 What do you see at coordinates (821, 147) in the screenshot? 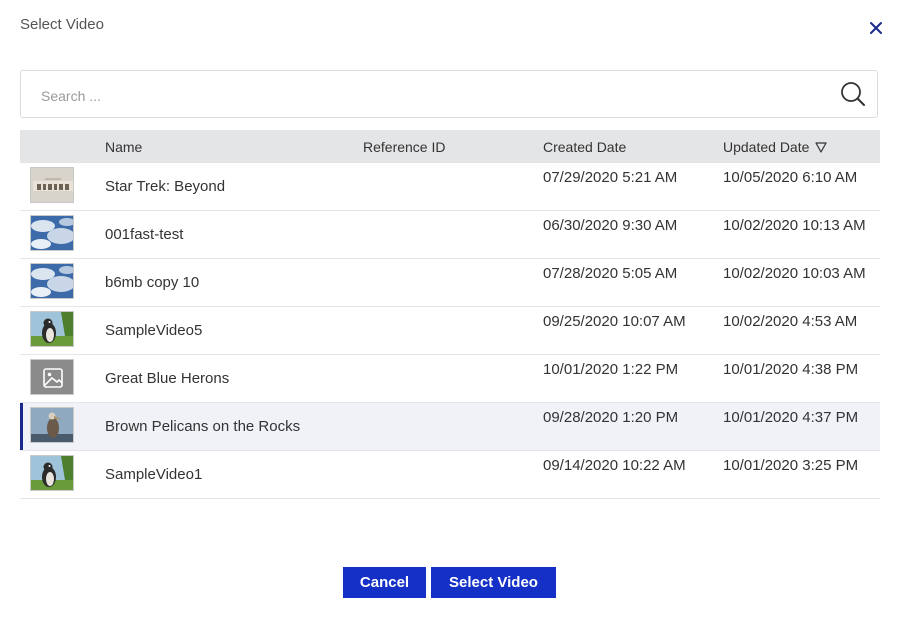
I see `sort-descending-icon` at bounding box center [821, 147].